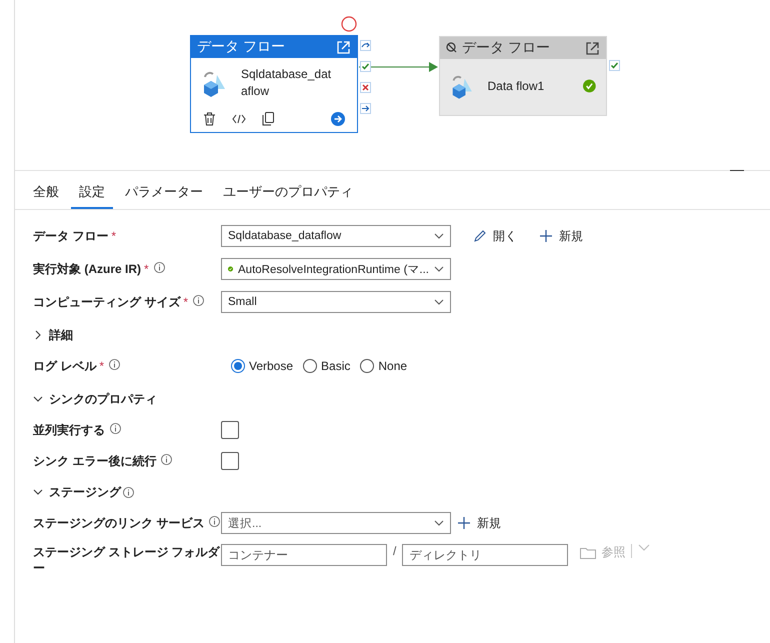 The height and width of the screenshot is (643, 770). I want to click on radio-option: Verbose, so click(262, 366).